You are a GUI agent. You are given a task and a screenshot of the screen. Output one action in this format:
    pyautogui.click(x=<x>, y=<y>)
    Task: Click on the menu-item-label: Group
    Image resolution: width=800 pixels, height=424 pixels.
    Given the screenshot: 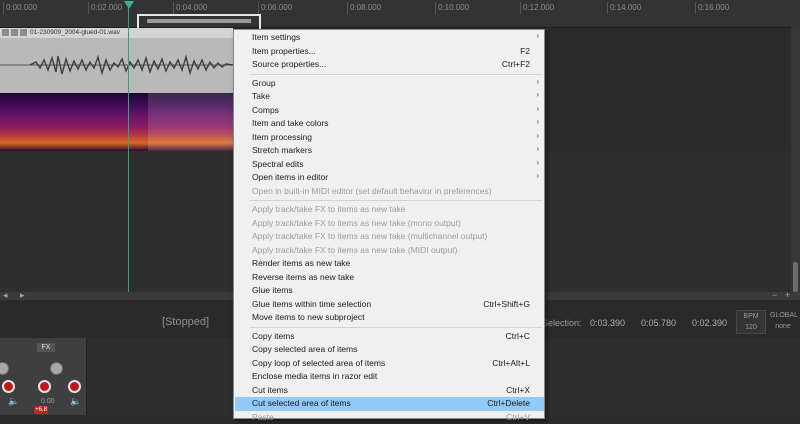 What is the action you would take?
    pyautogui.click(x=264, y=83)
    